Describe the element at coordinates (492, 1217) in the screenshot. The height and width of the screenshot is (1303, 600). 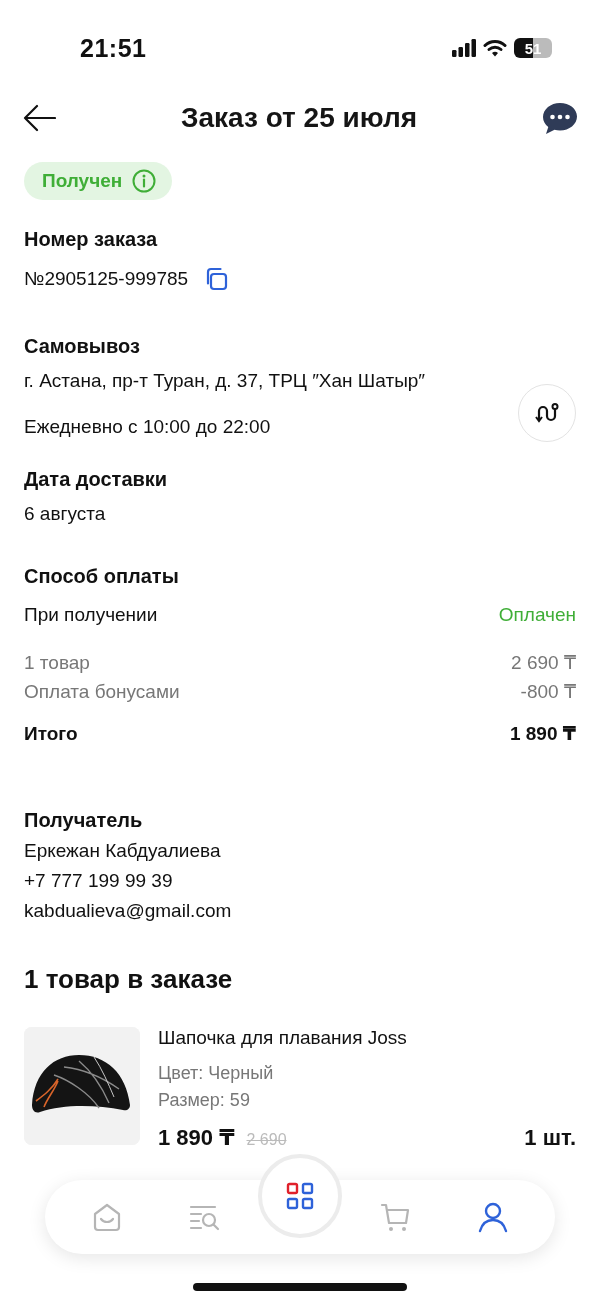
I see `profile-icon` at that location.